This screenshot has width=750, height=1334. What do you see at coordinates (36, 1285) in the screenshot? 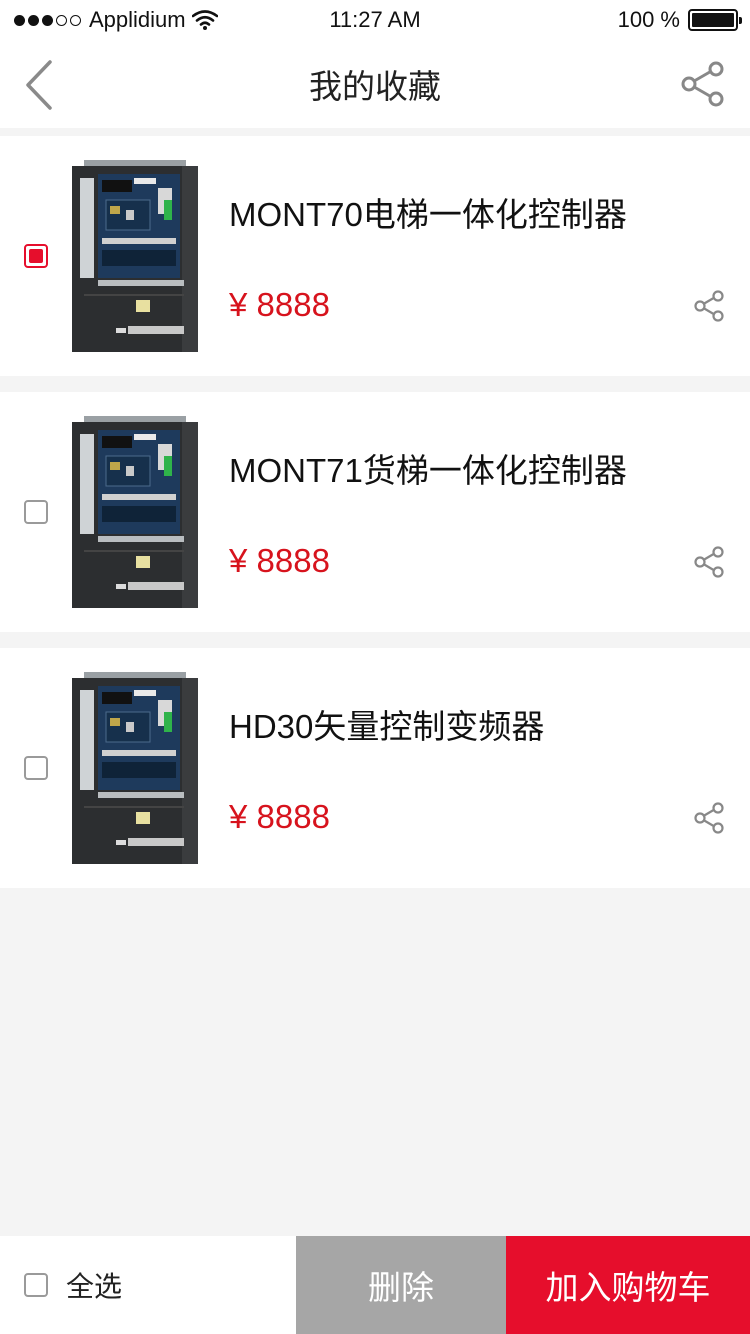
I see `select-all-checkbox` at bounding box center [36, 1285].